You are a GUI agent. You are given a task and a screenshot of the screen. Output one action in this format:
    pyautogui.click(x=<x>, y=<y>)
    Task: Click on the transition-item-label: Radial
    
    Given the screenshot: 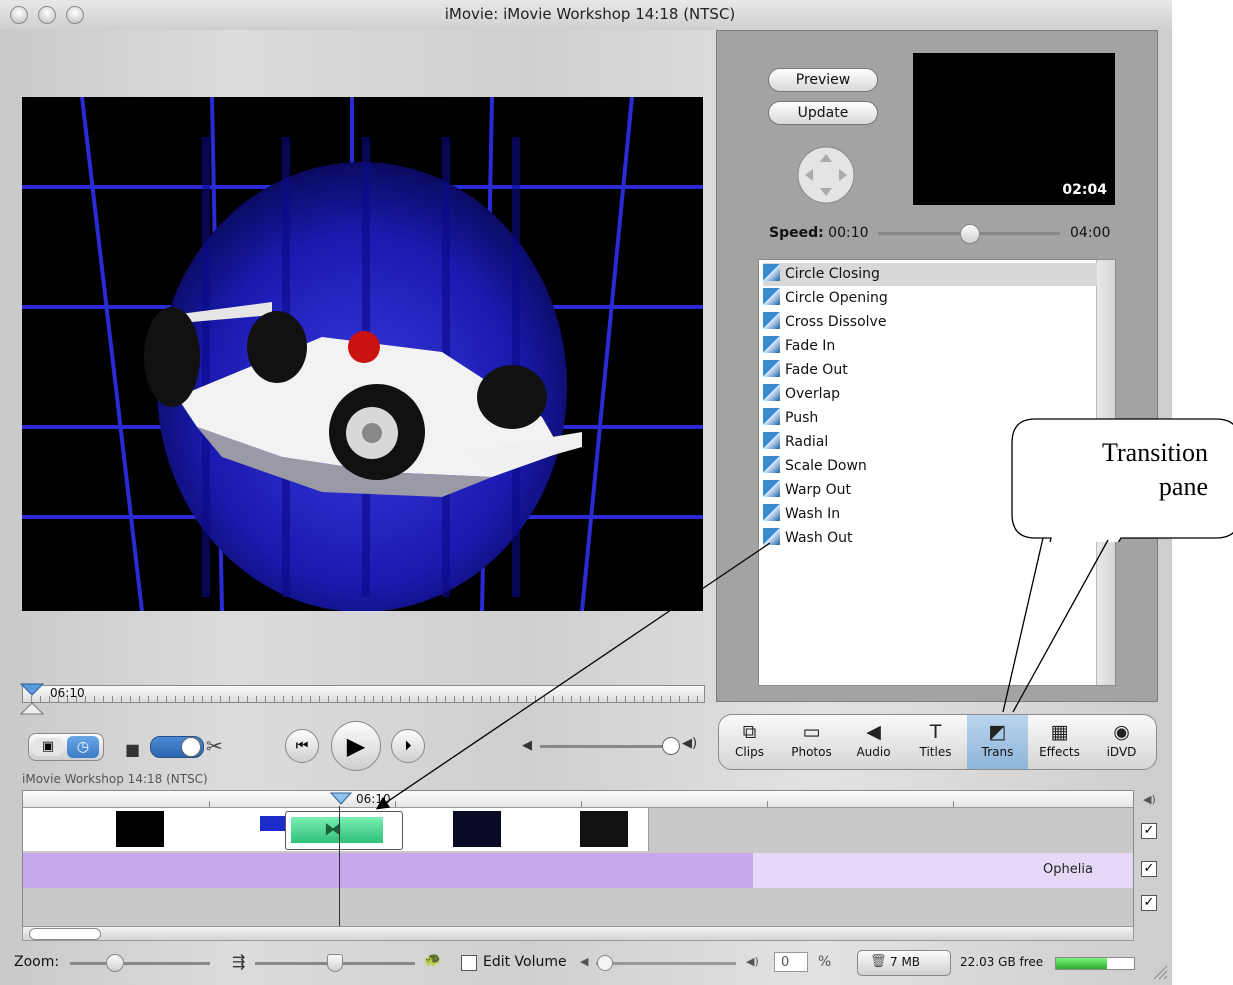 What is the action you would take?
    pyautogui.click(x=807, y=442)
    